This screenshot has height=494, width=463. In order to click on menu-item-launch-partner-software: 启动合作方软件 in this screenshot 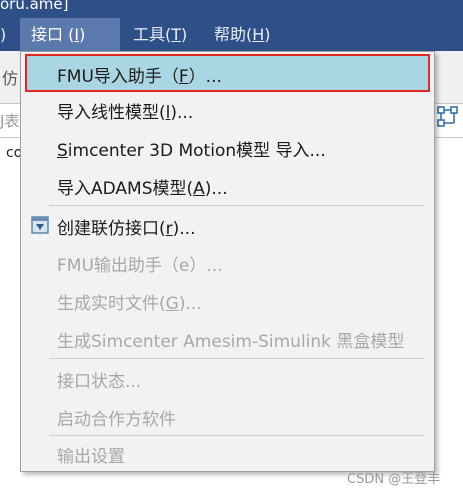, I will do `click(227, 416)`.